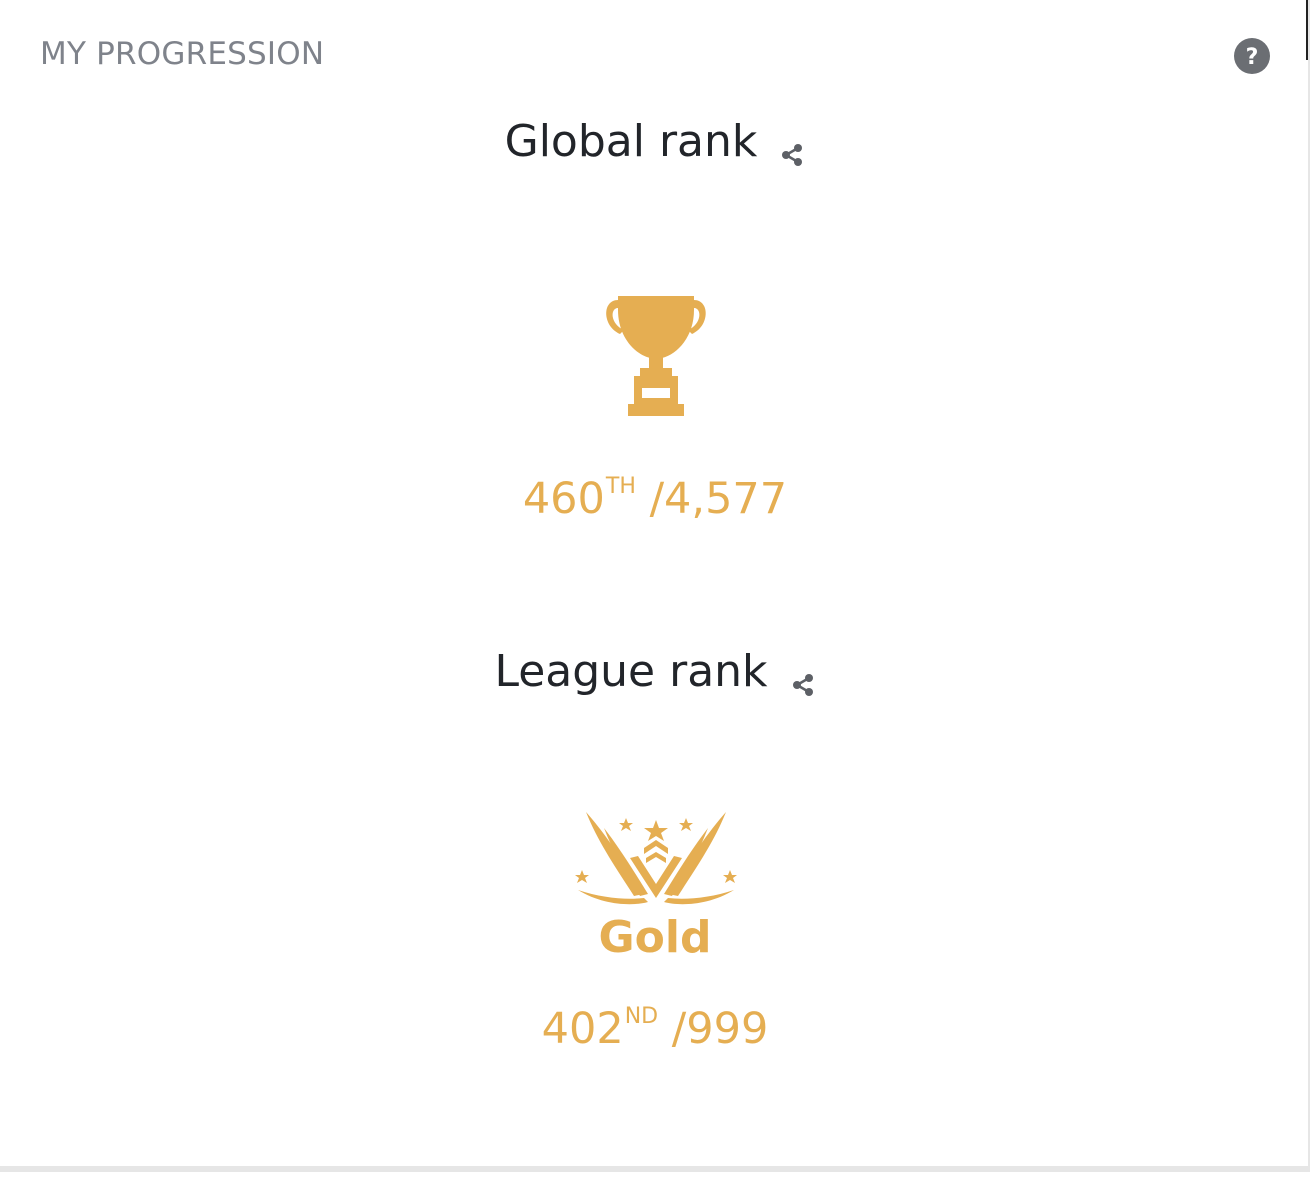  Describe the element at coordinates (182, 54) in the screenshot. I see `panel-title: MY PROGRESSION` at that location.